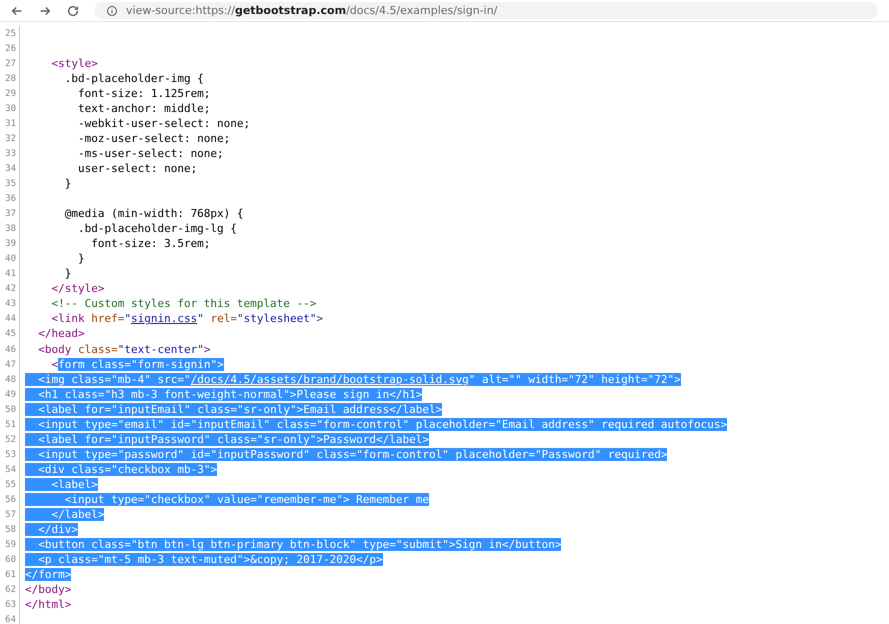 The image size is (889, 624). Describe the element at coordinates (73, 11) in the screenshot. I see `reload-icon` at that location.